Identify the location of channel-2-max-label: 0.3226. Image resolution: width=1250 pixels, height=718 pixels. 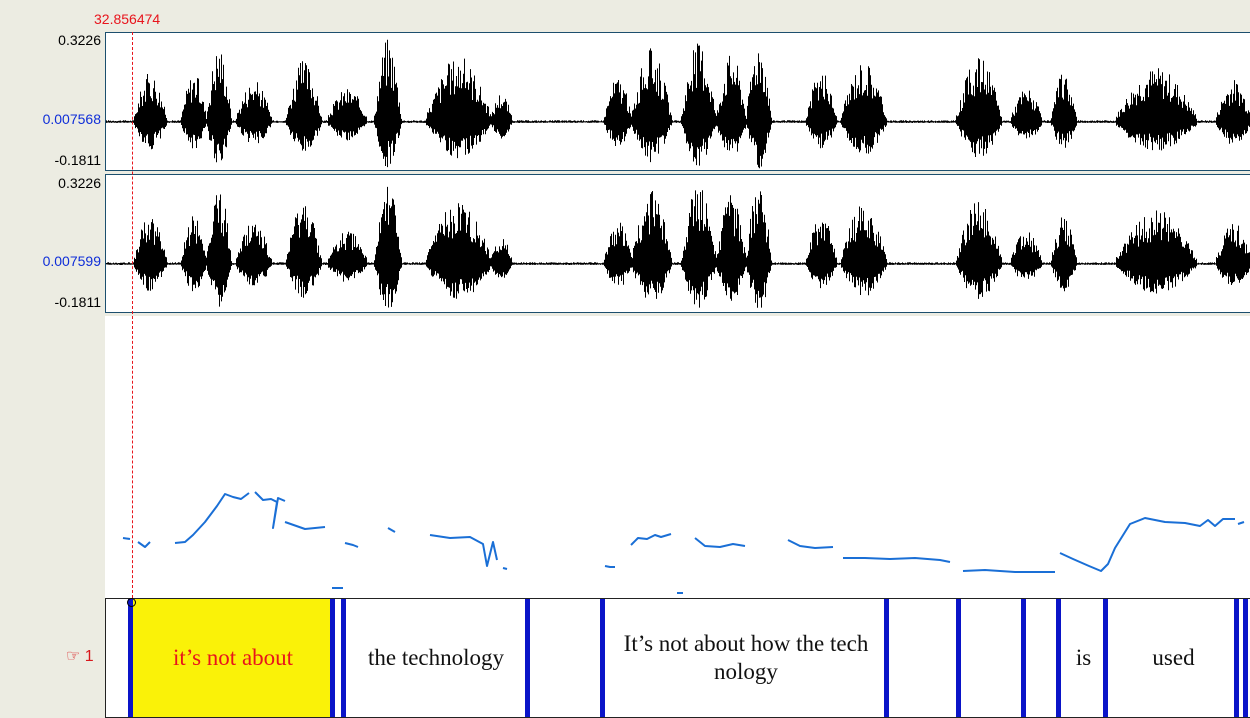
(79, 183).